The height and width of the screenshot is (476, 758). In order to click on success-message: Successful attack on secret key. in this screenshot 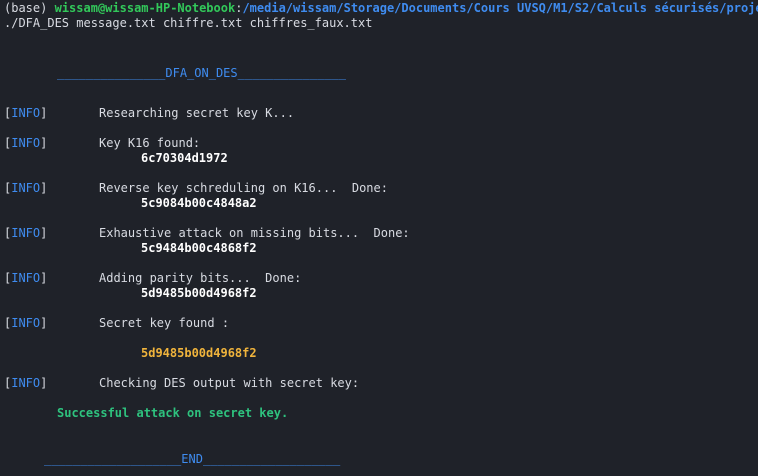, I will do `click(173, 413)`.